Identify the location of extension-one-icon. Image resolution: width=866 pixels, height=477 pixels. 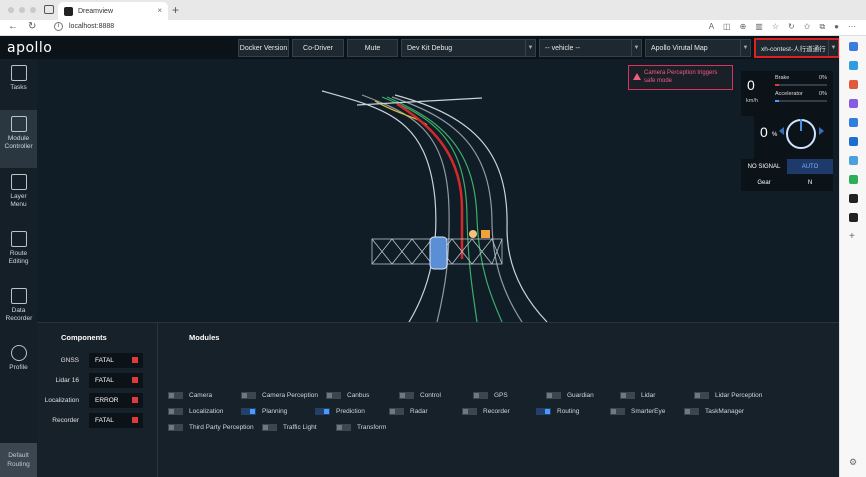
(853, 198).